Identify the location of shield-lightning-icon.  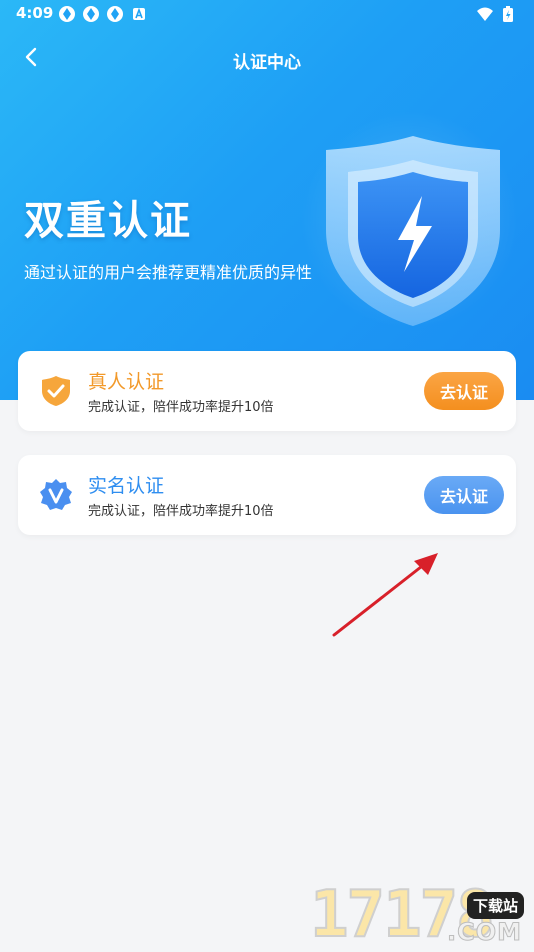
(413, 230).